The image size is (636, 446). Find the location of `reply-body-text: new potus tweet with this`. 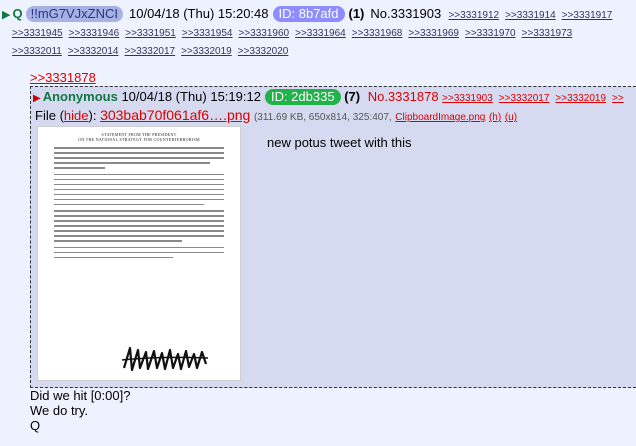

reply-body-text: new potus tweet with this is located at coordinates (339, 142).